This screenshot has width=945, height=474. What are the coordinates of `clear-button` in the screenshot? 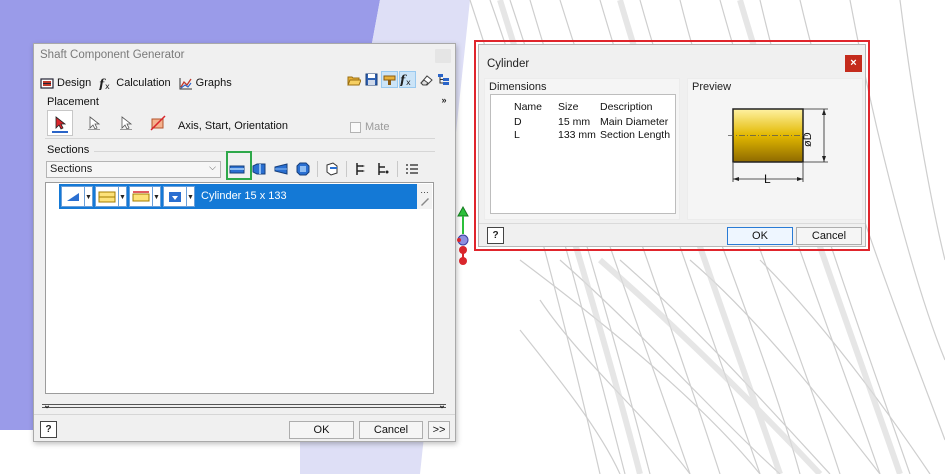 It's located at (425, 79).